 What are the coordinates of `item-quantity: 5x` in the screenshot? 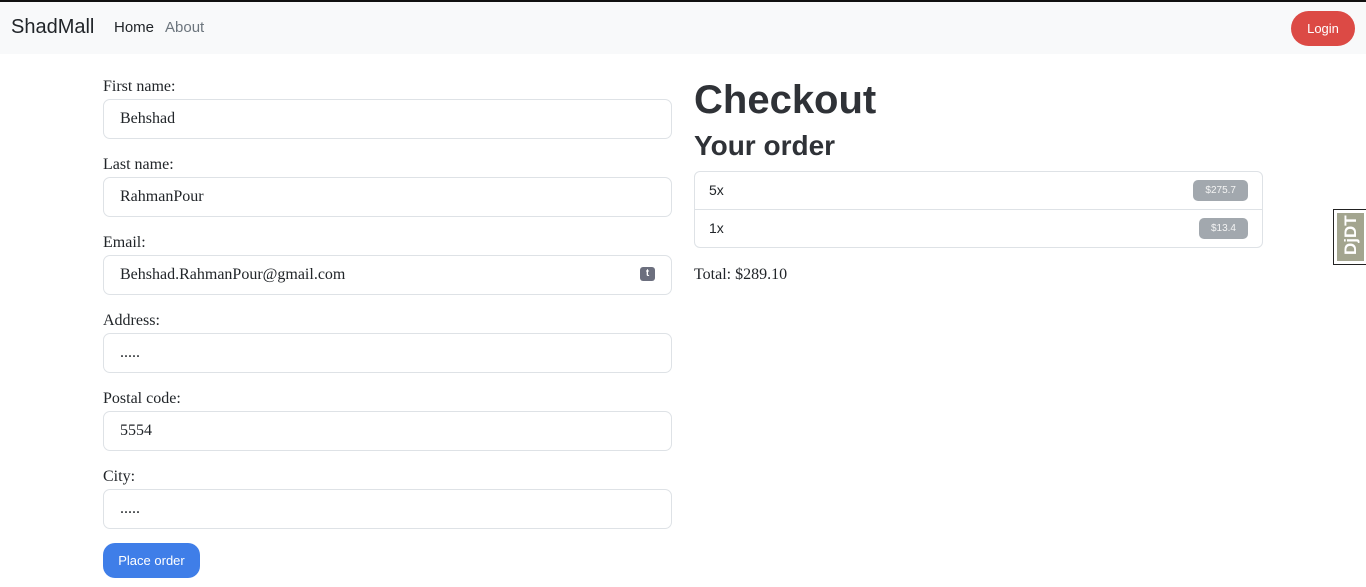 It's located at (716, 190).